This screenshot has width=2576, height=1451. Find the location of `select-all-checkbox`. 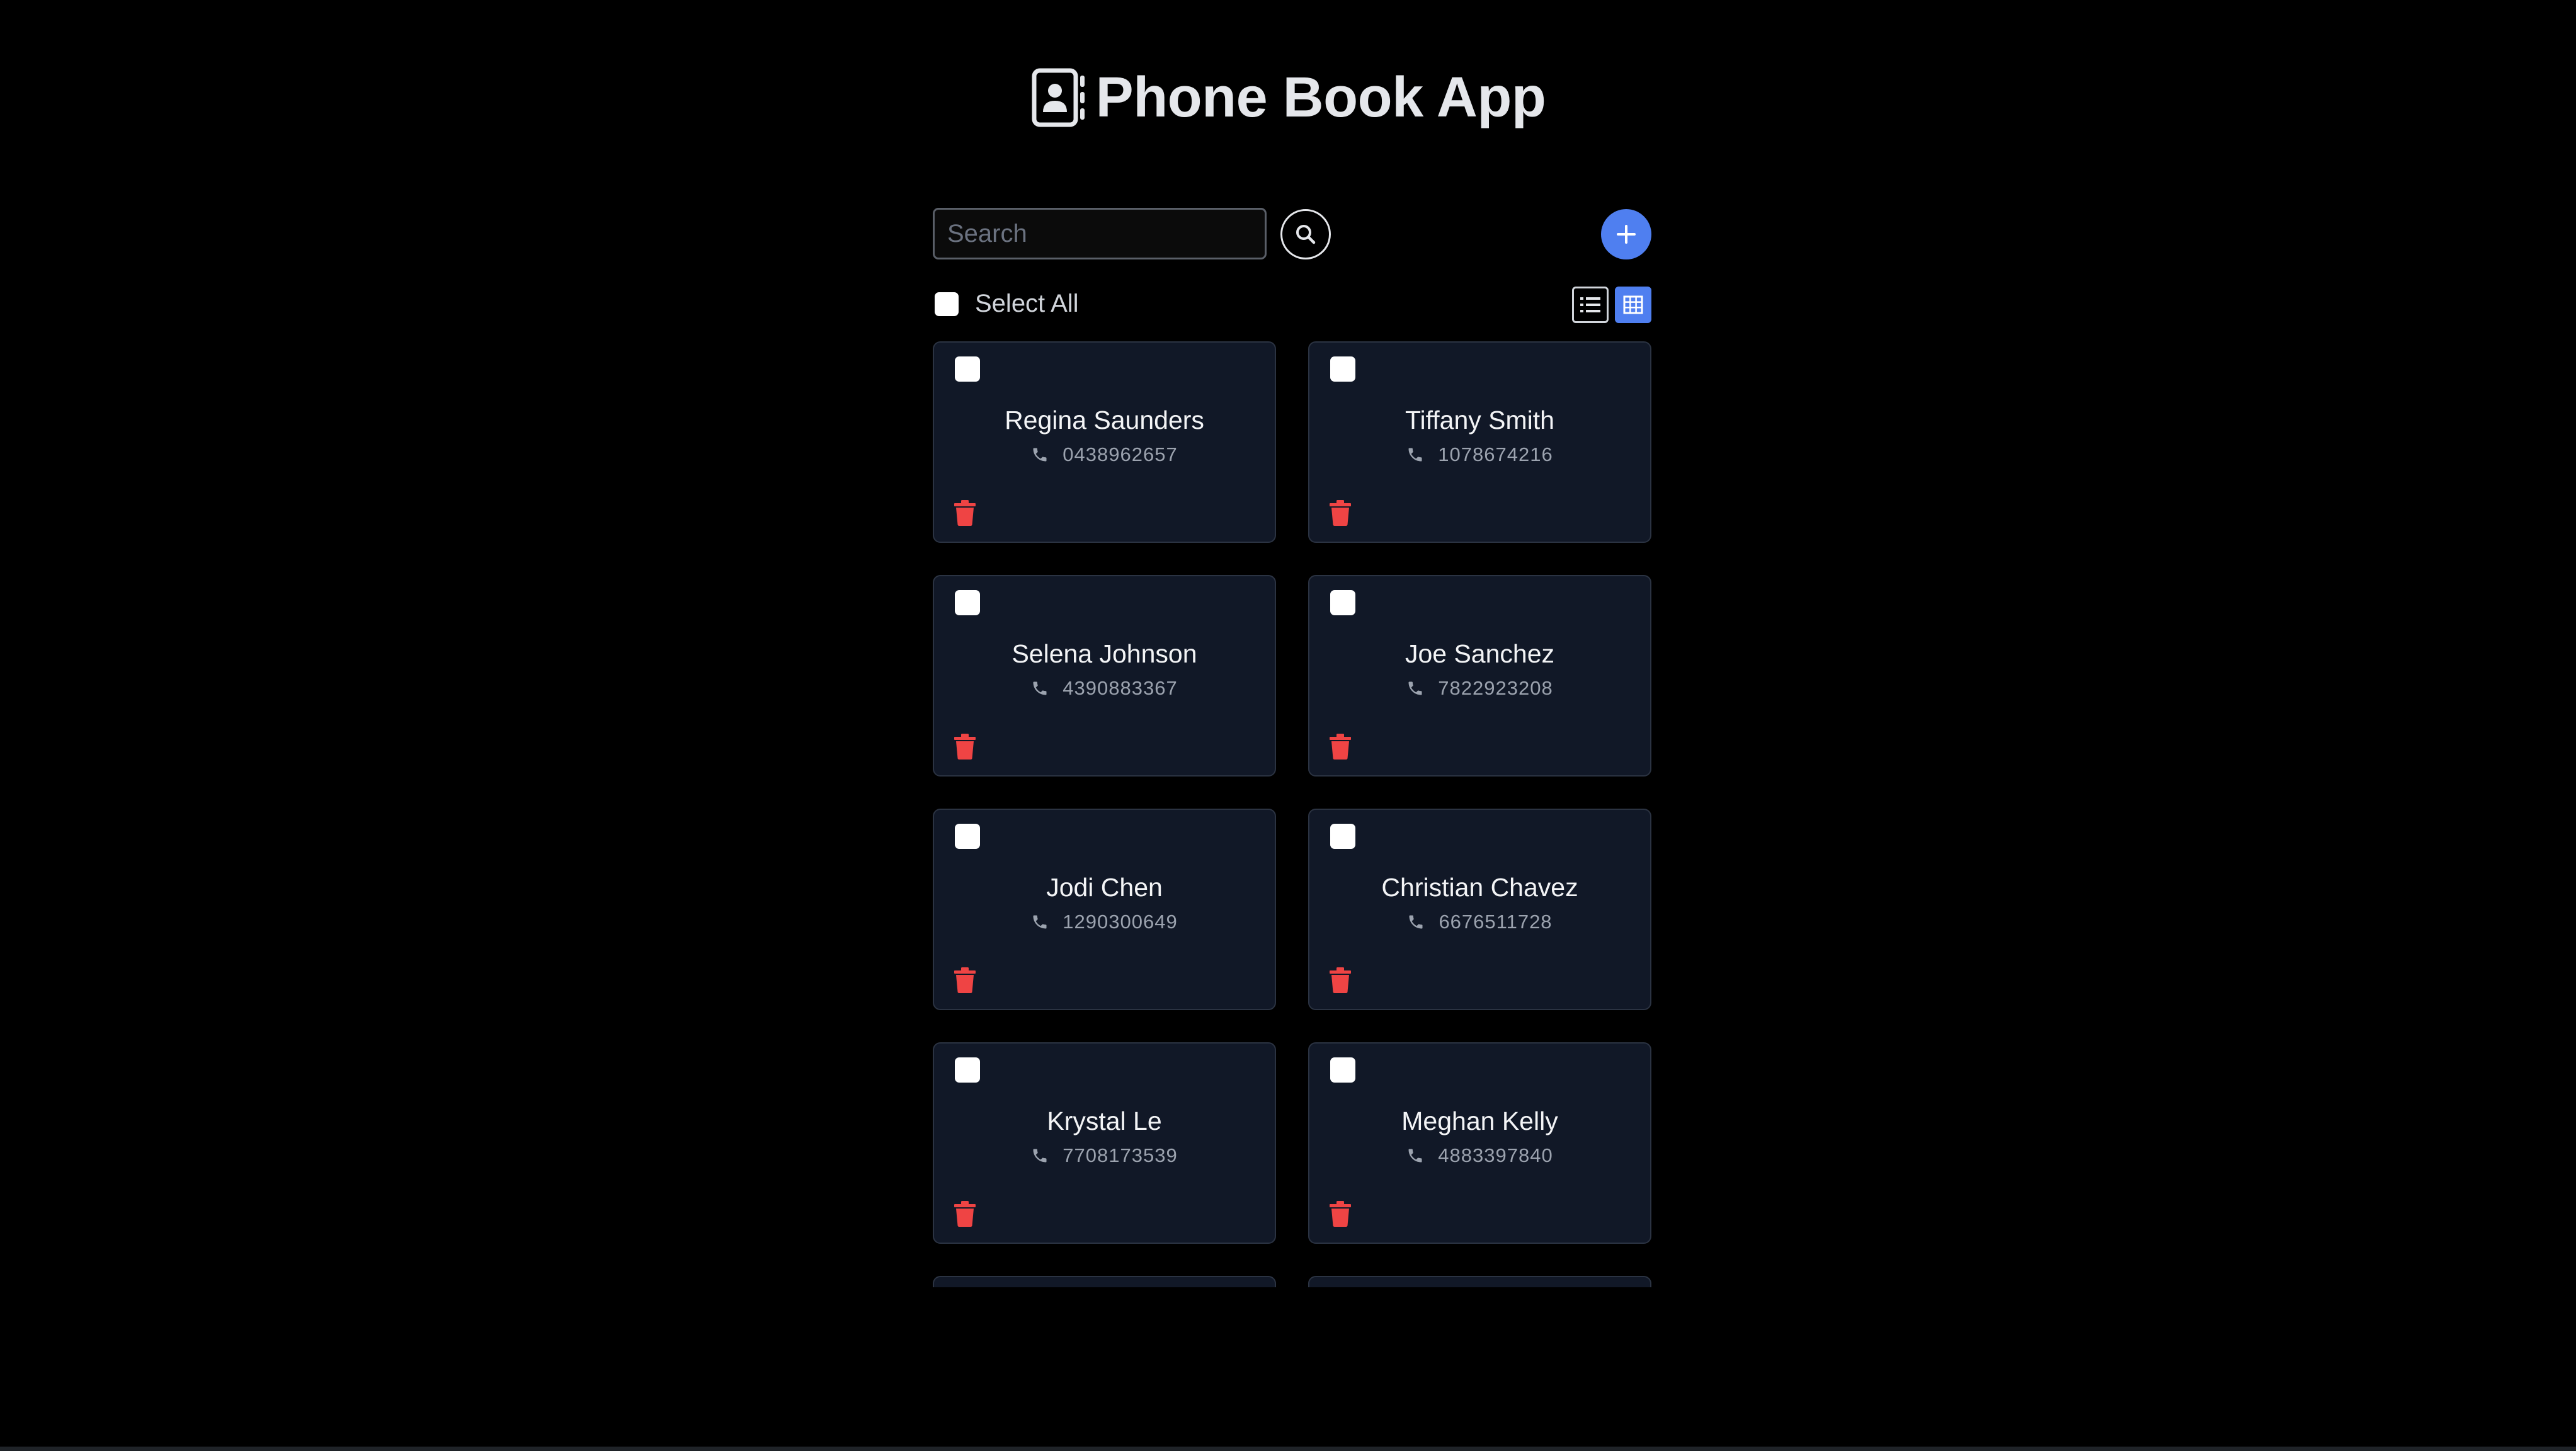

select-all-checkbox is located at coordinates (947, 304).